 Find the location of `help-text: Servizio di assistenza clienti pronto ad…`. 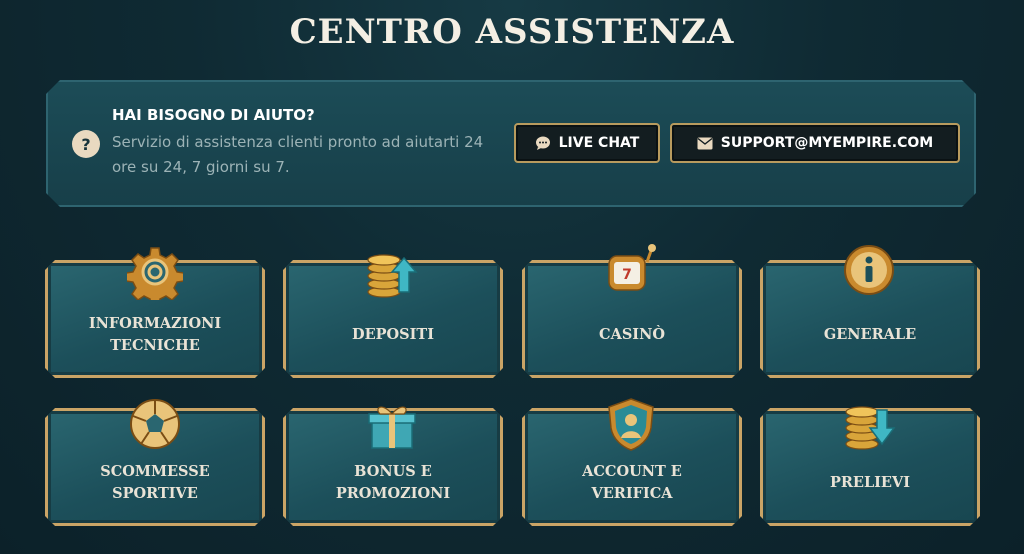

help-text: Servizio di assistenza clienti pronto ad… is located at coordinates (298, 154).